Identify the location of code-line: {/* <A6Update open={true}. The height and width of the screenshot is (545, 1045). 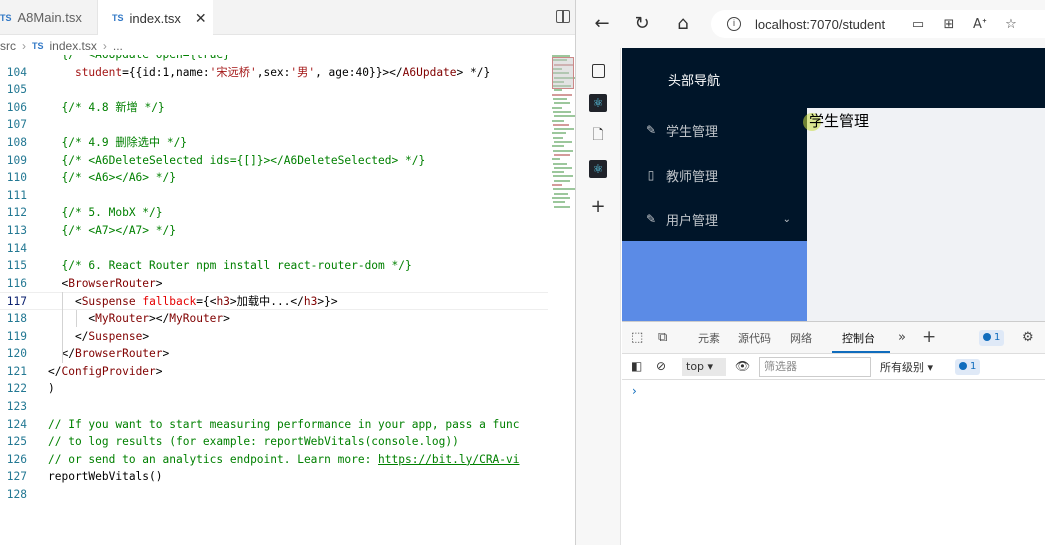
(274, 59).